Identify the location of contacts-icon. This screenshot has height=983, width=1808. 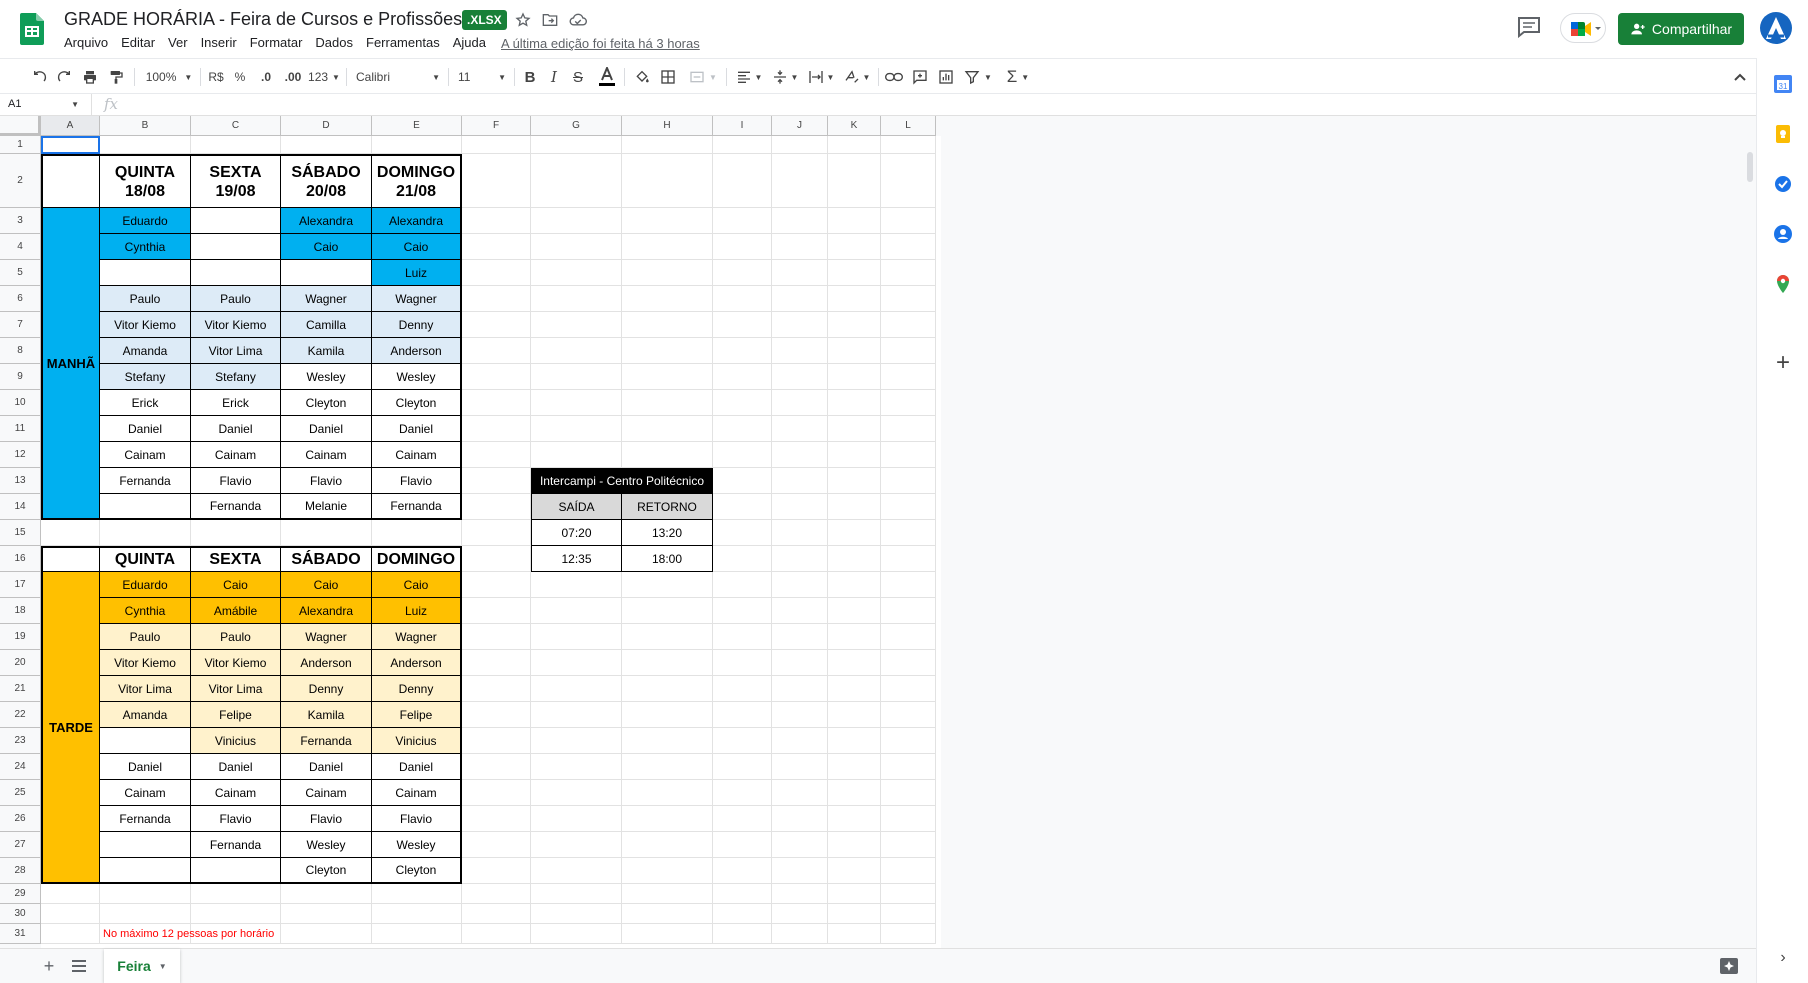
(1783, 234).